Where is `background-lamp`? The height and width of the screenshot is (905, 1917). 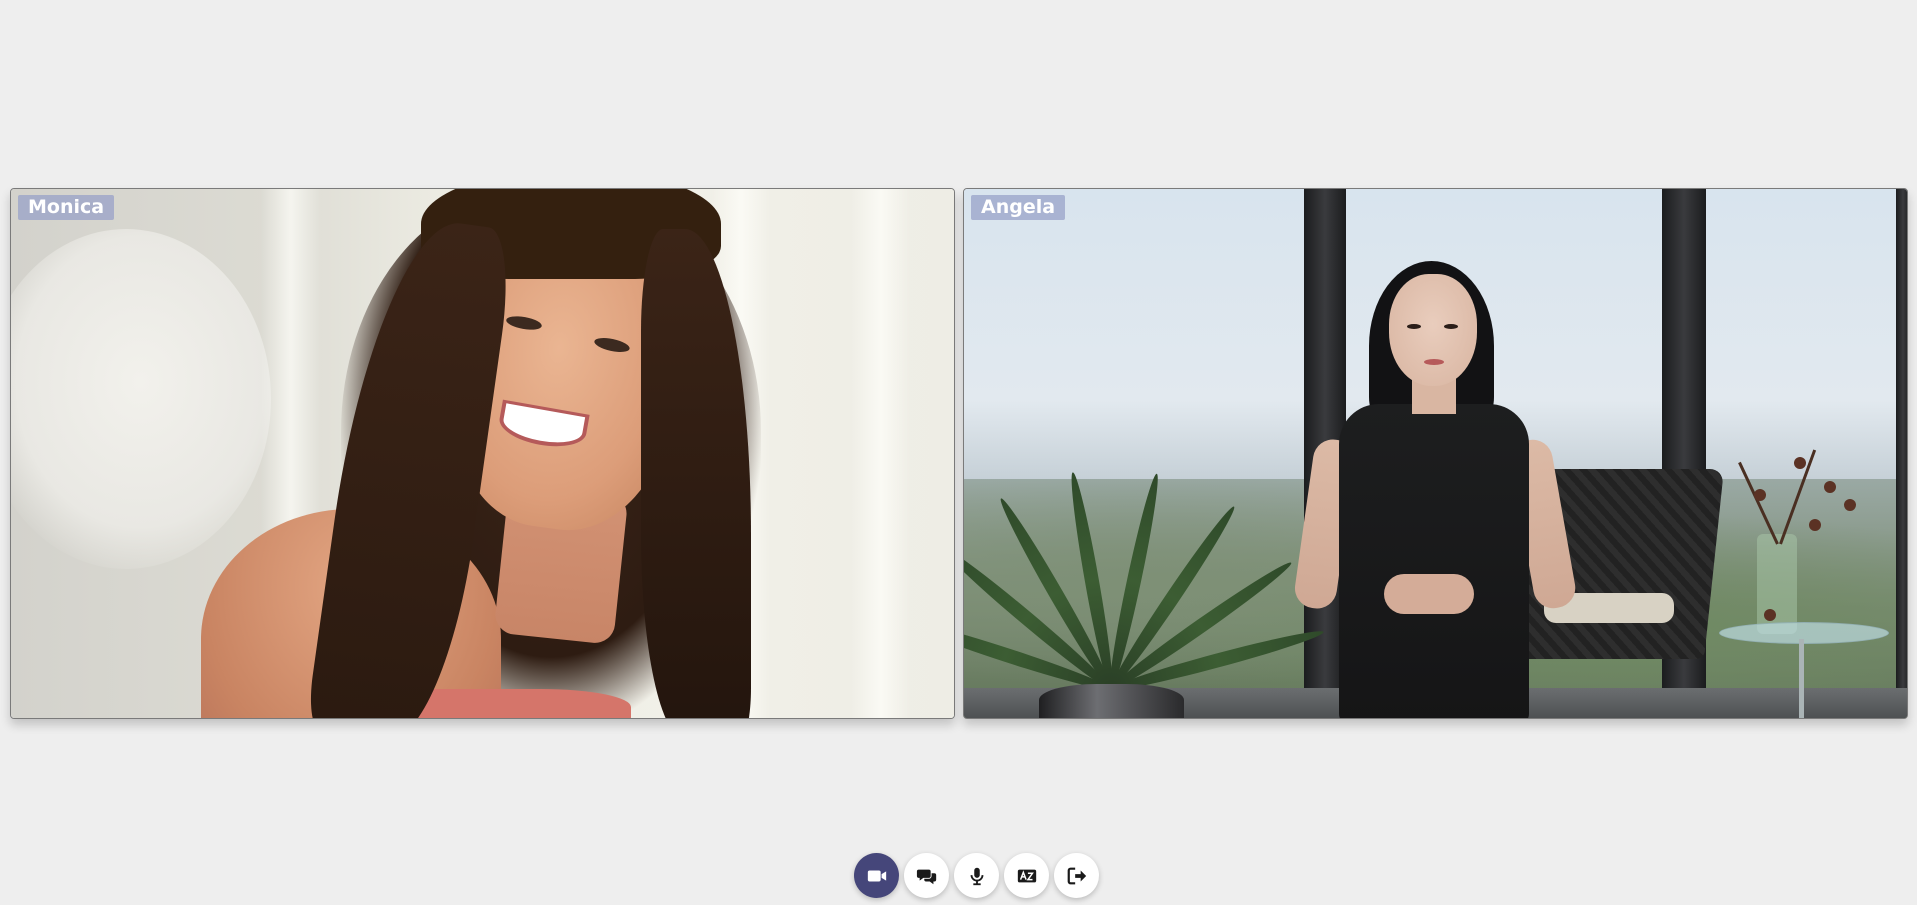 background-lamp is located at coordinates (141, 399).